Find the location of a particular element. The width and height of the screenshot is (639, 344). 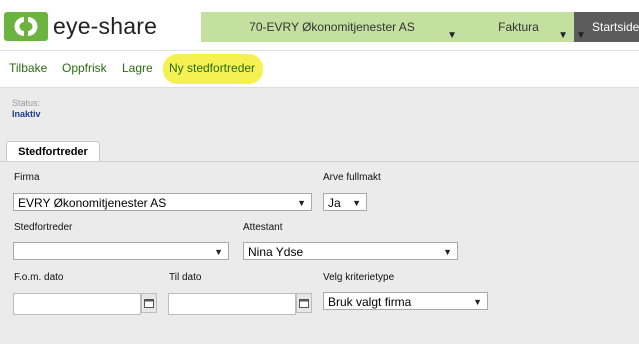

back-button: Tilbake is located at coordinates (28, 68).